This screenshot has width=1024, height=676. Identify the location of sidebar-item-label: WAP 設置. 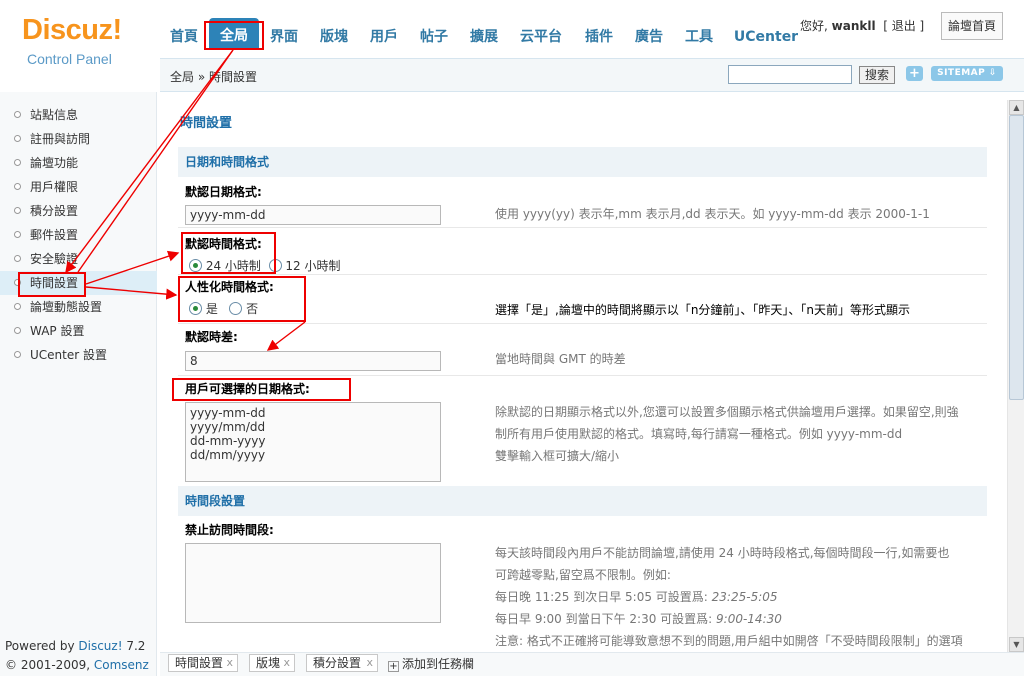
(57, 331).